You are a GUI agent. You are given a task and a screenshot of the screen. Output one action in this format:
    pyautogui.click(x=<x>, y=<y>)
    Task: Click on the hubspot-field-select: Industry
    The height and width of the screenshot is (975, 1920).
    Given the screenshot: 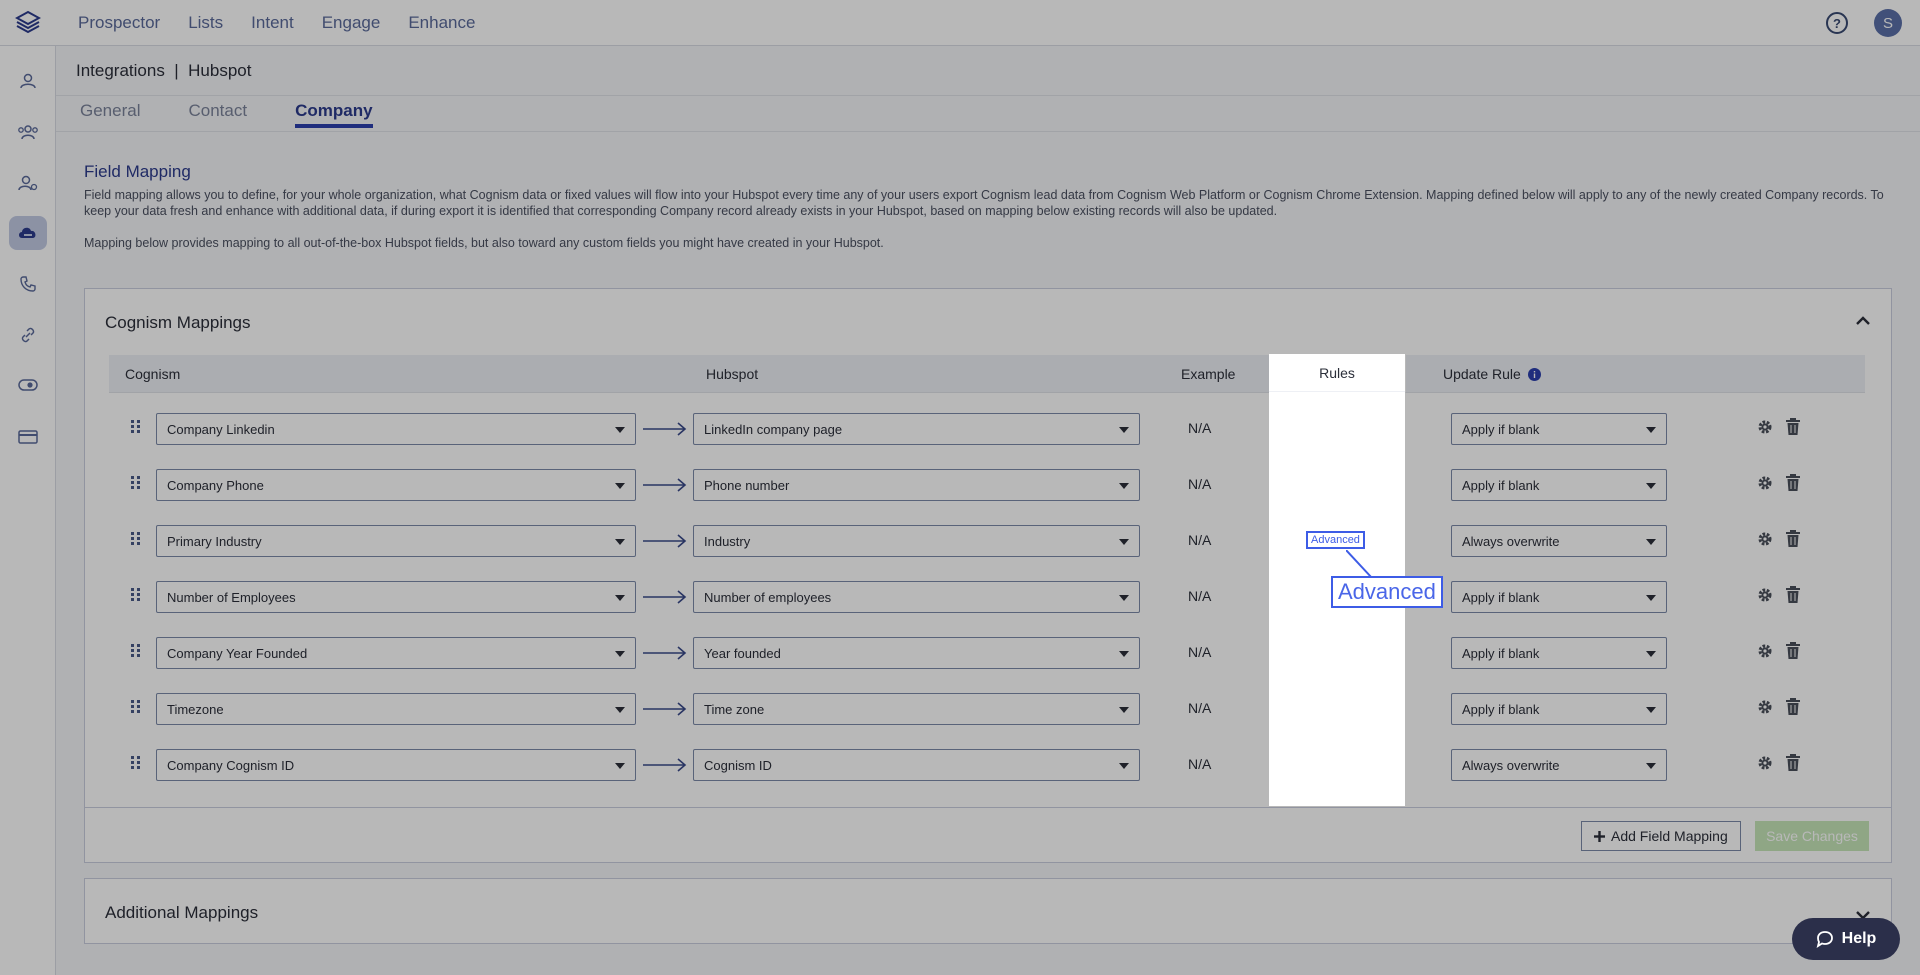 What is the action you would take?
    pyautogui.click(x=916, y=541)
    